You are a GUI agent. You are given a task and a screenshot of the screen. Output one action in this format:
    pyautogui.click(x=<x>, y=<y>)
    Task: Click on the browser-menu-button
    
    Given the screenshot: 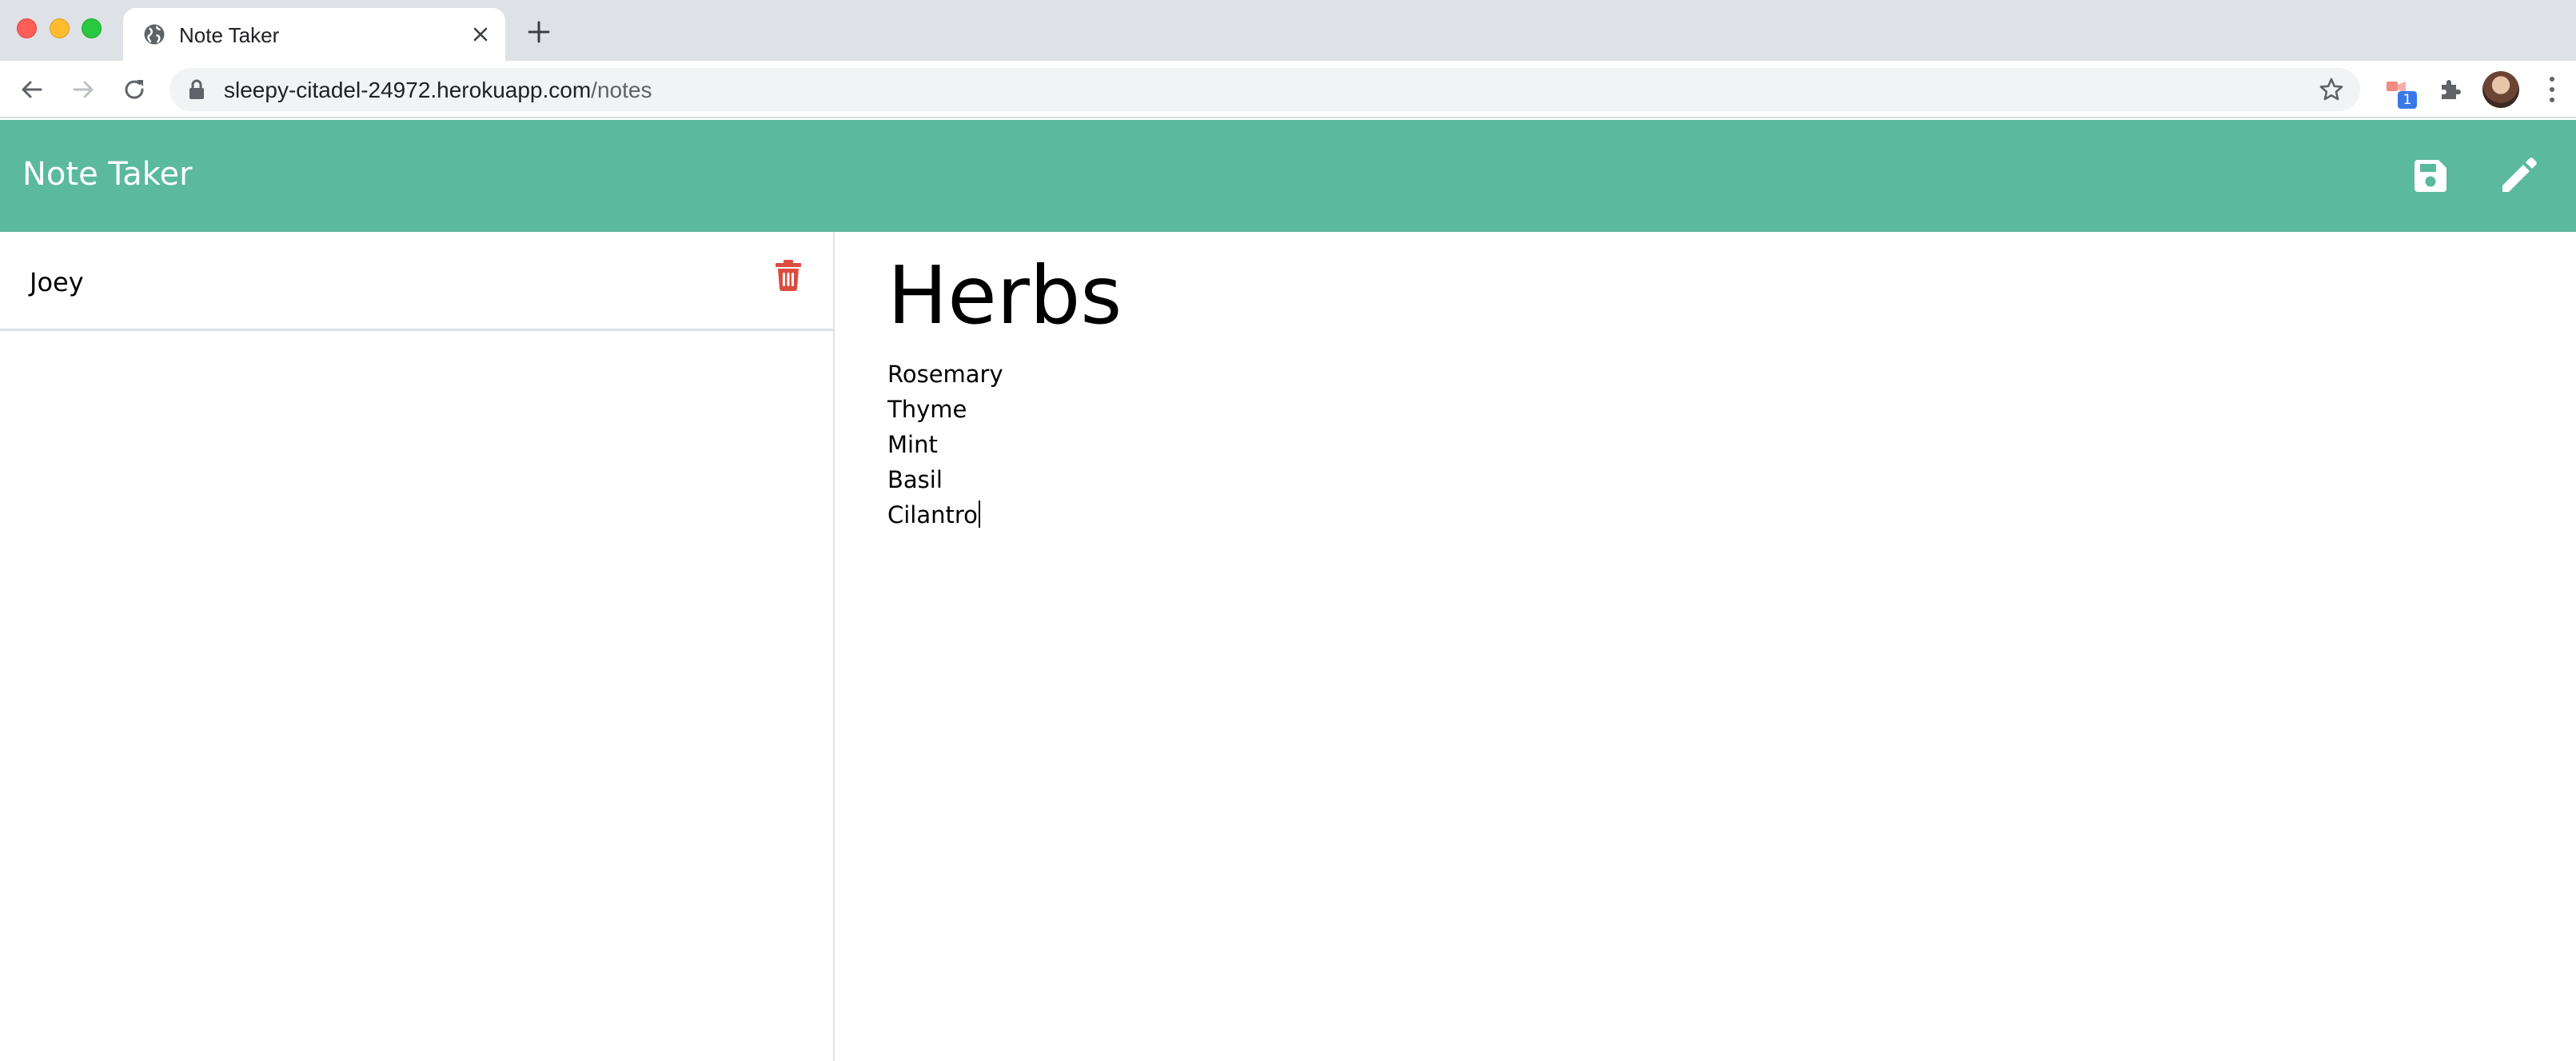 What is the action you would take?
    pyautogui.click(x=2552, y=90)
    